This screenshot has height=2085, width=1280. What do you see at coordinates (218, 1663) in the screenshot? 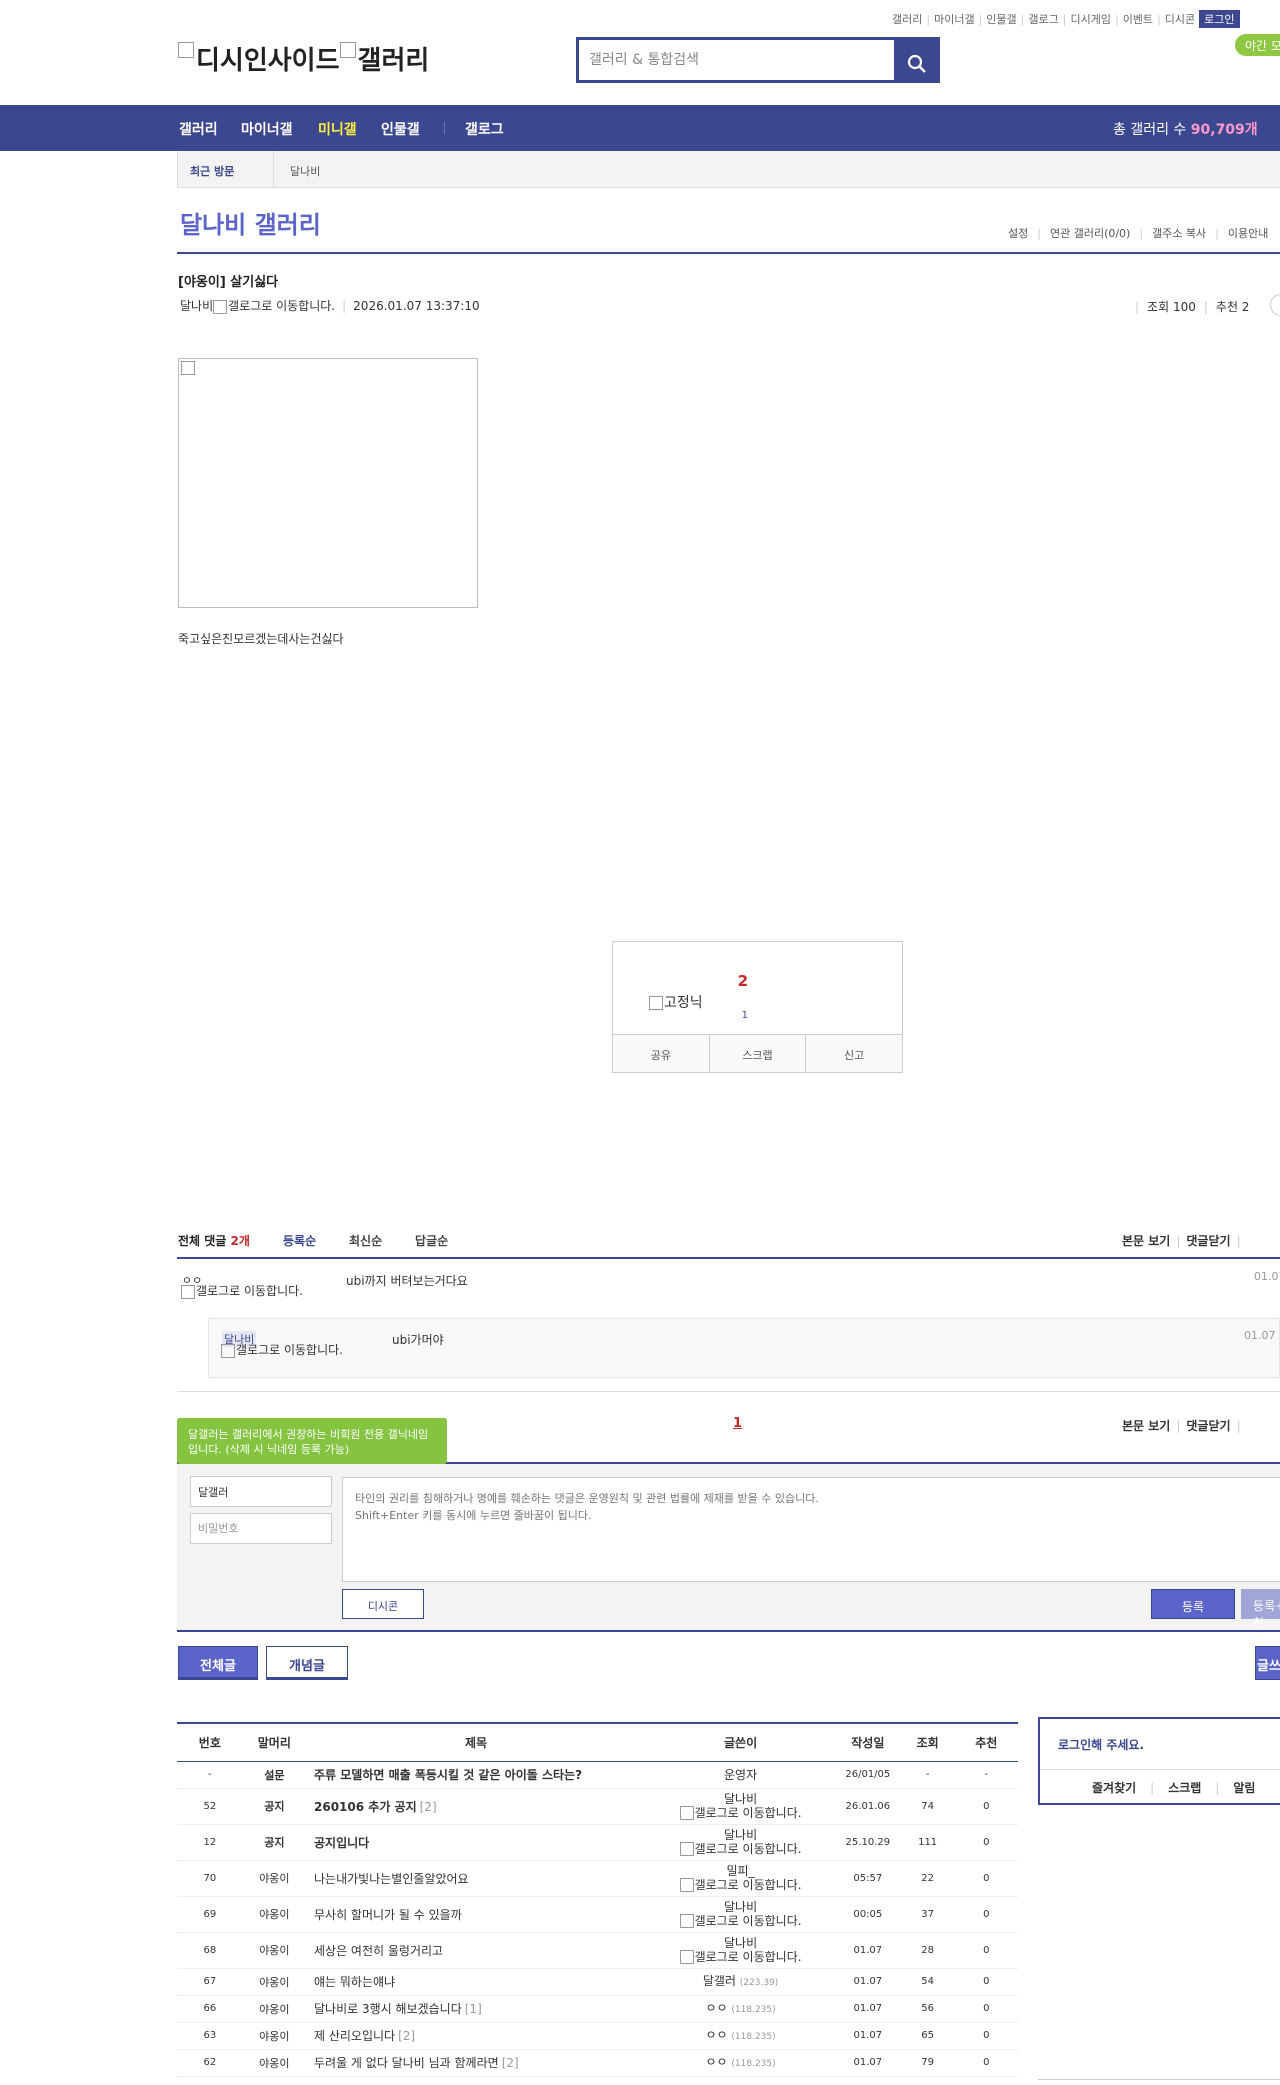
I see `tab-all-posts: 전체글` at bounding box center [218, 1663].